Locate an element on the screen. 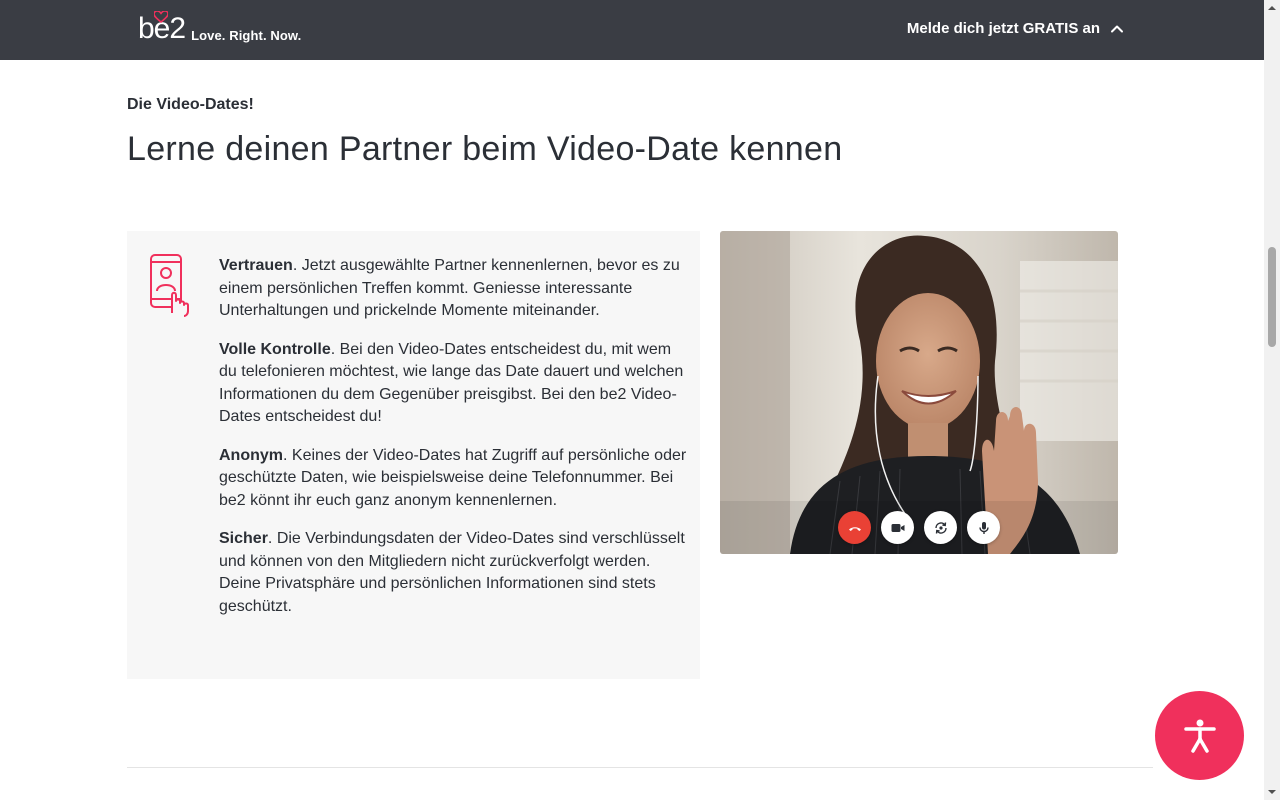  camera-icon is located at coordinates (897, 527).